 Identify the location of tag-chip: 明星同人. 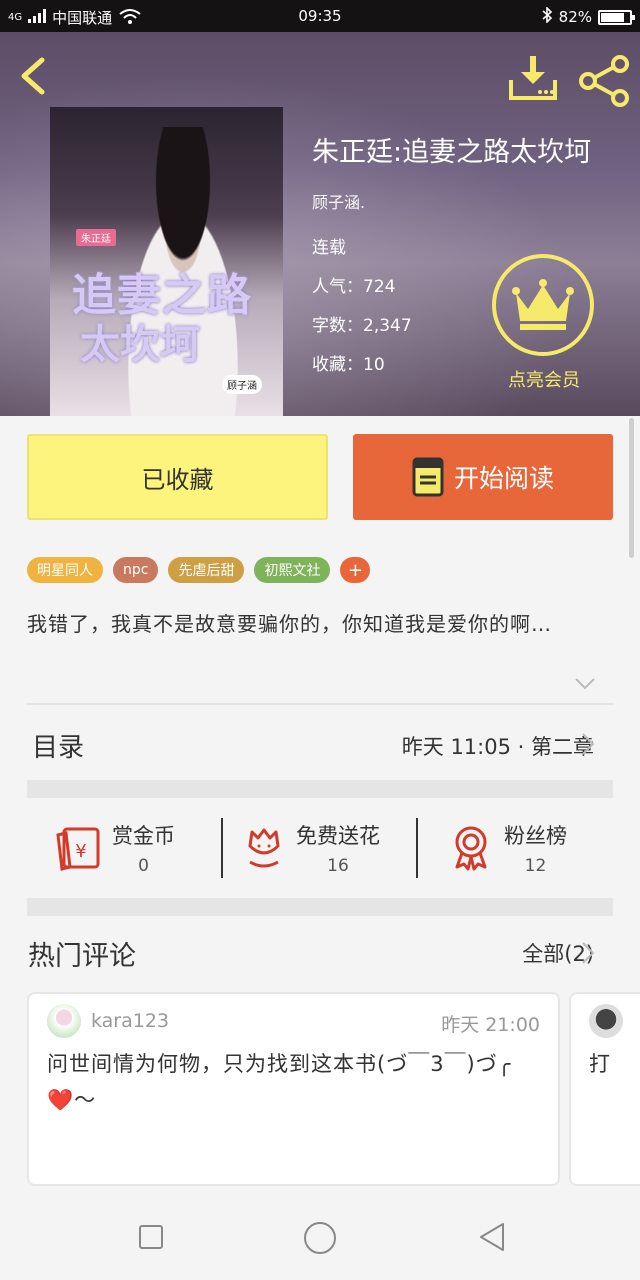
(65, 570).